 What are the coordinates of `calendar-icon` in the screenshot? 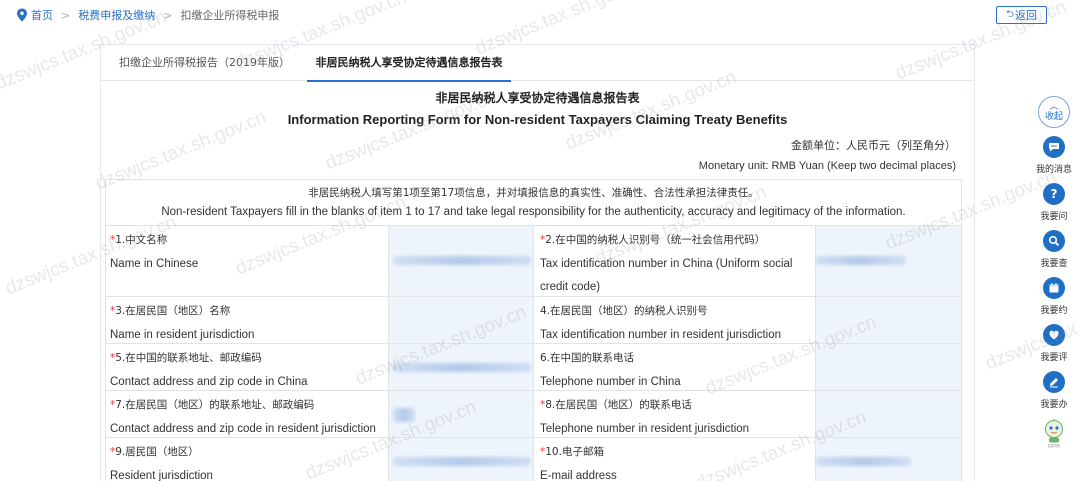 It's located at (1054, 288).